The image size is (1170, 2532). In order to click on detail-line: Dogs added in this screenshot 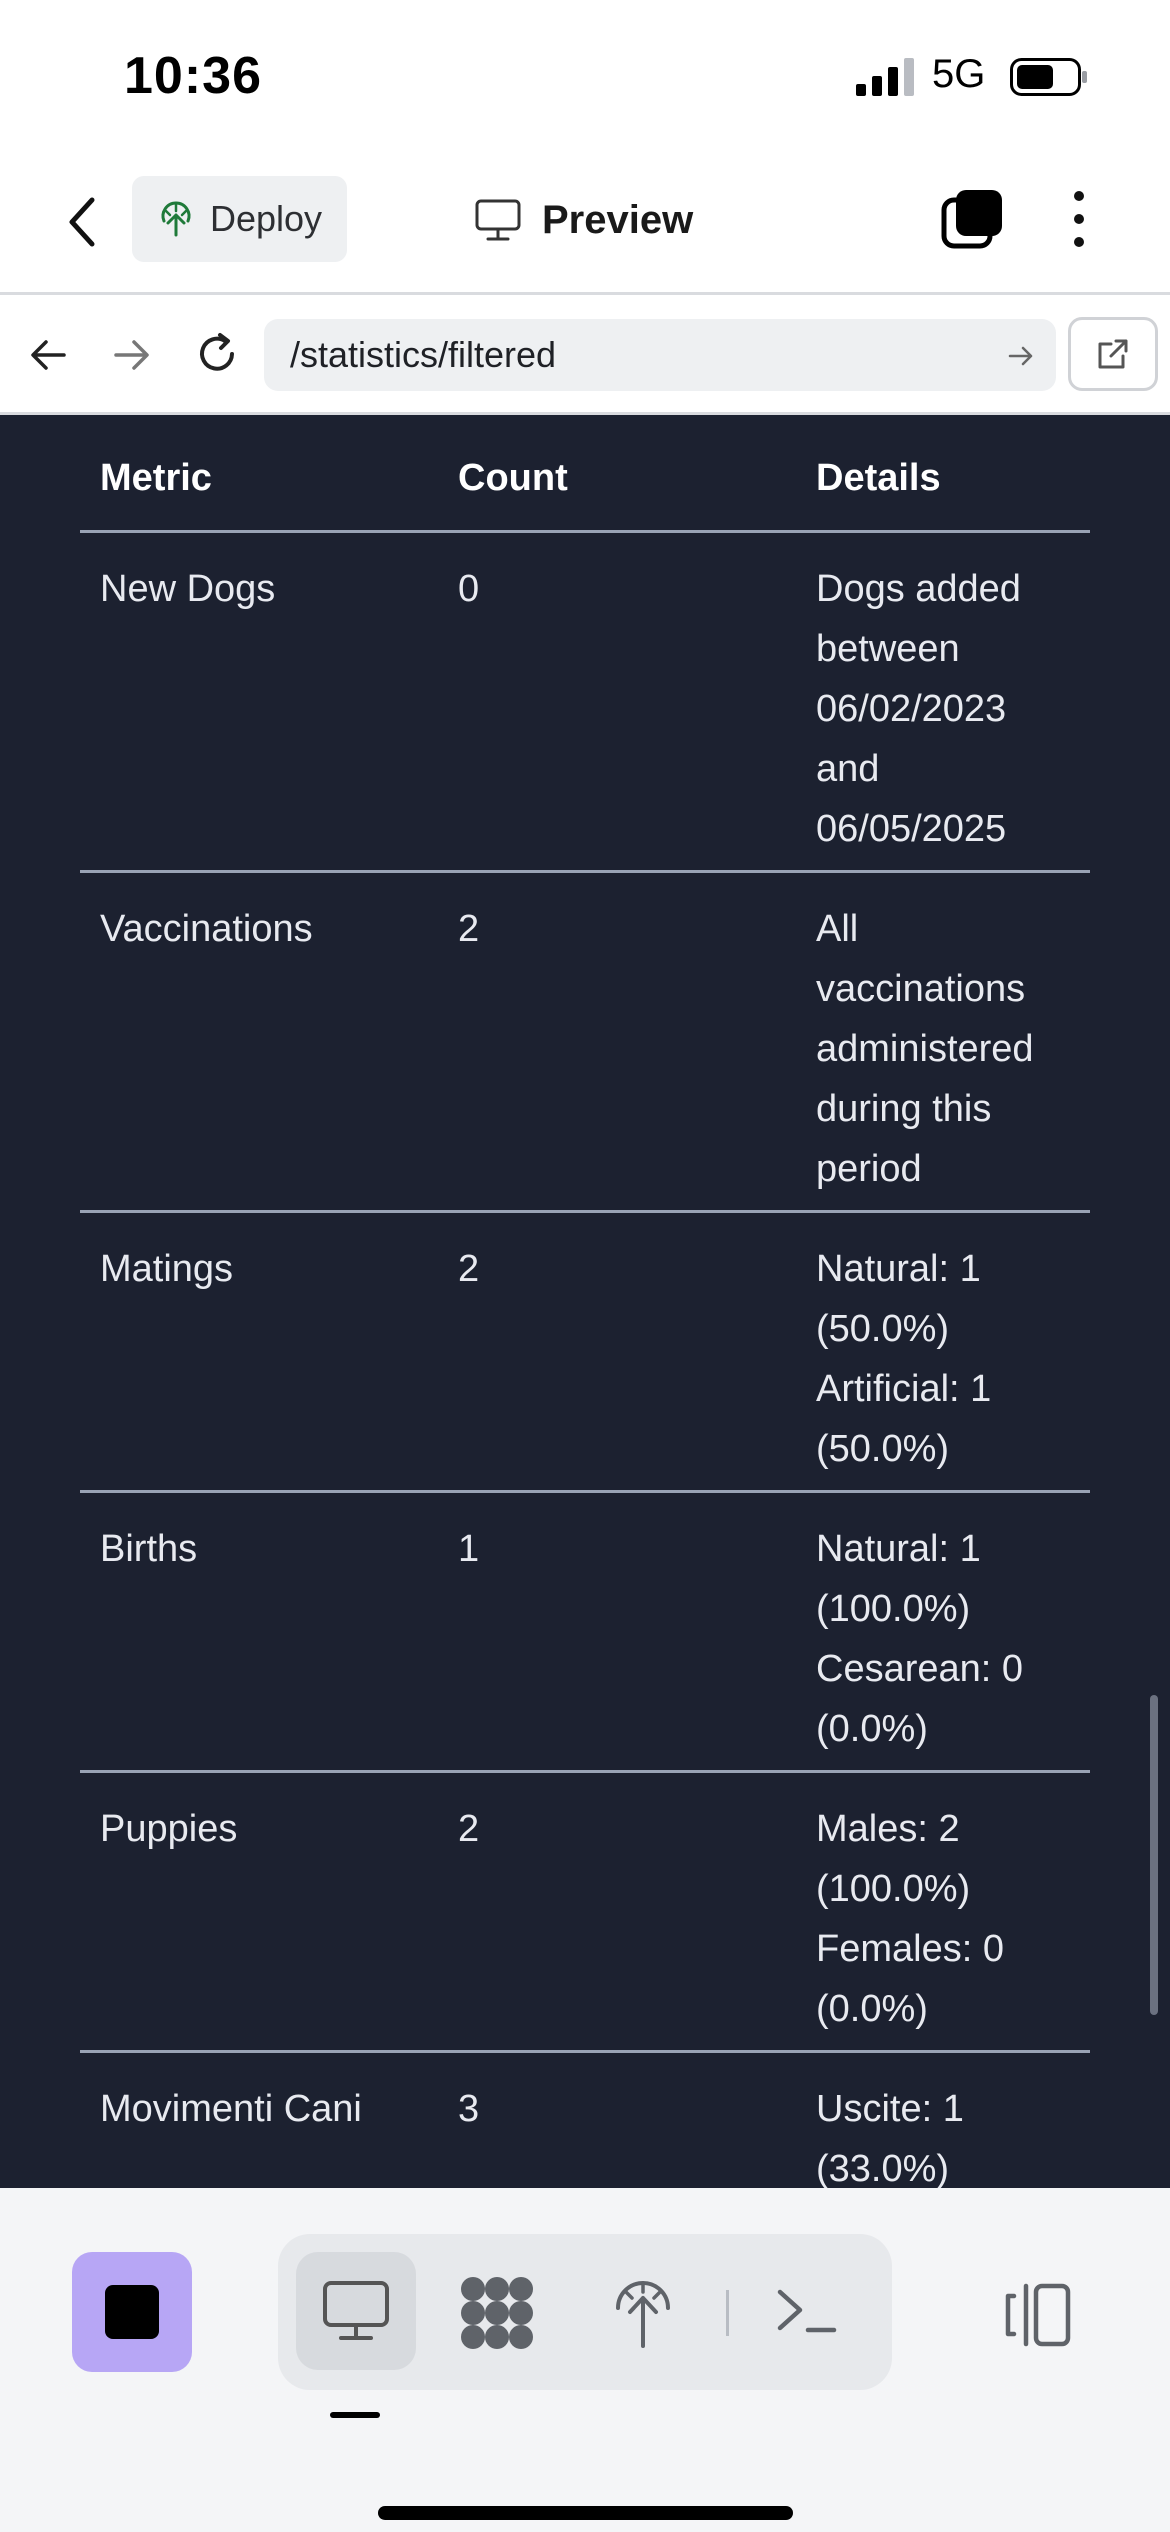, I will do `click(918, 589)`.